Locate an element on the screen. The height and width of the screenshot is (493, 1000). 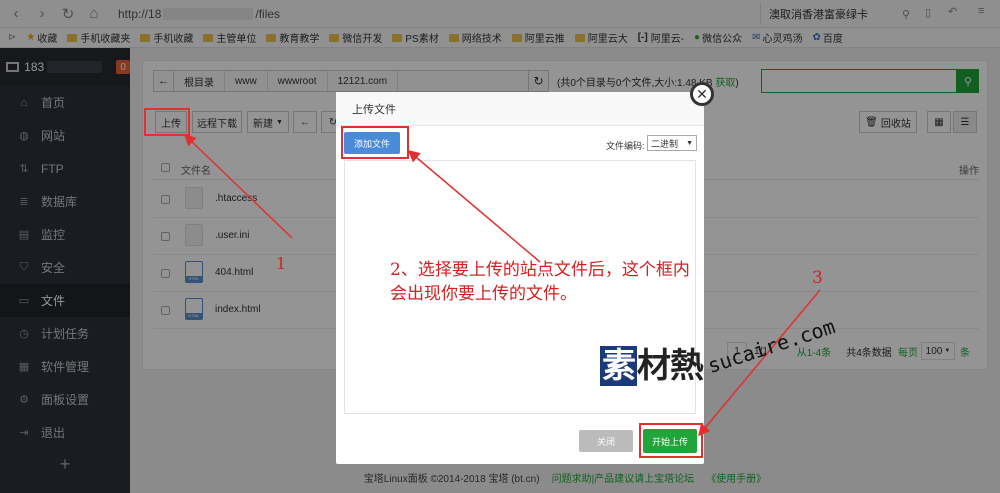
close-button: 关闭 is located at coordinates (606, 441).